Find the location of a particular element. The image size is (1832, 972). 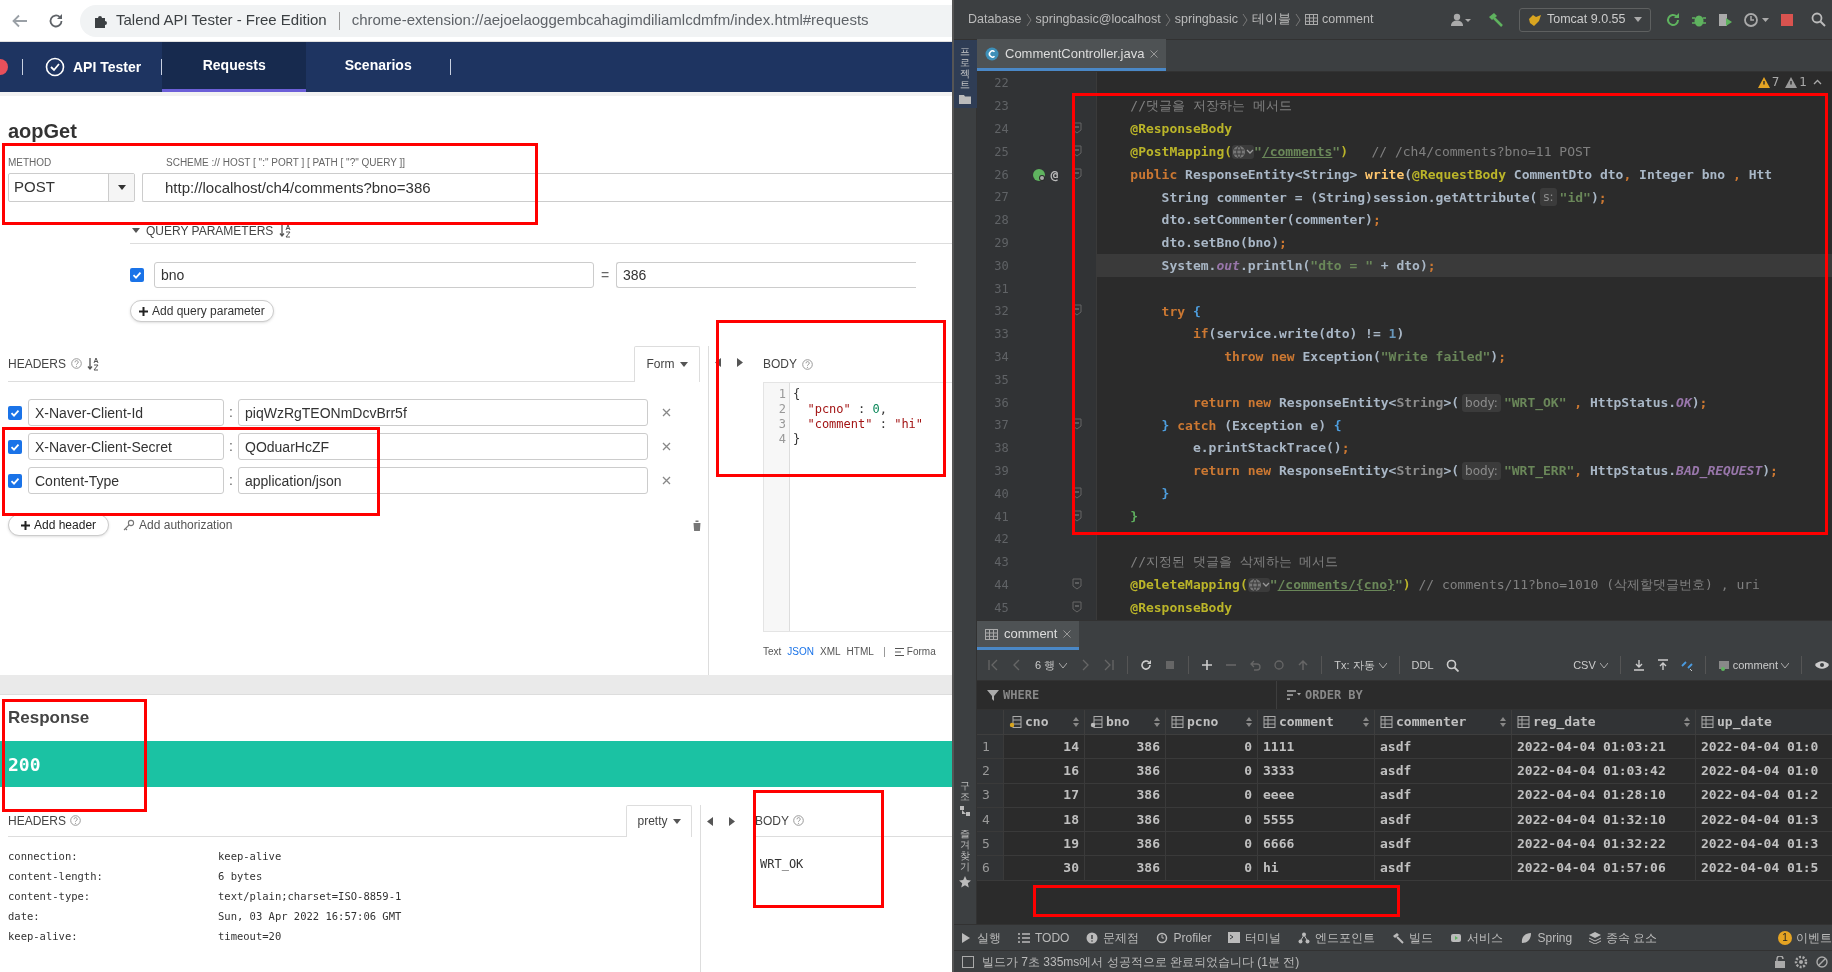

run-config-dropdown: Tomcat 9.0.55 is located at coordinates (1585, 19).